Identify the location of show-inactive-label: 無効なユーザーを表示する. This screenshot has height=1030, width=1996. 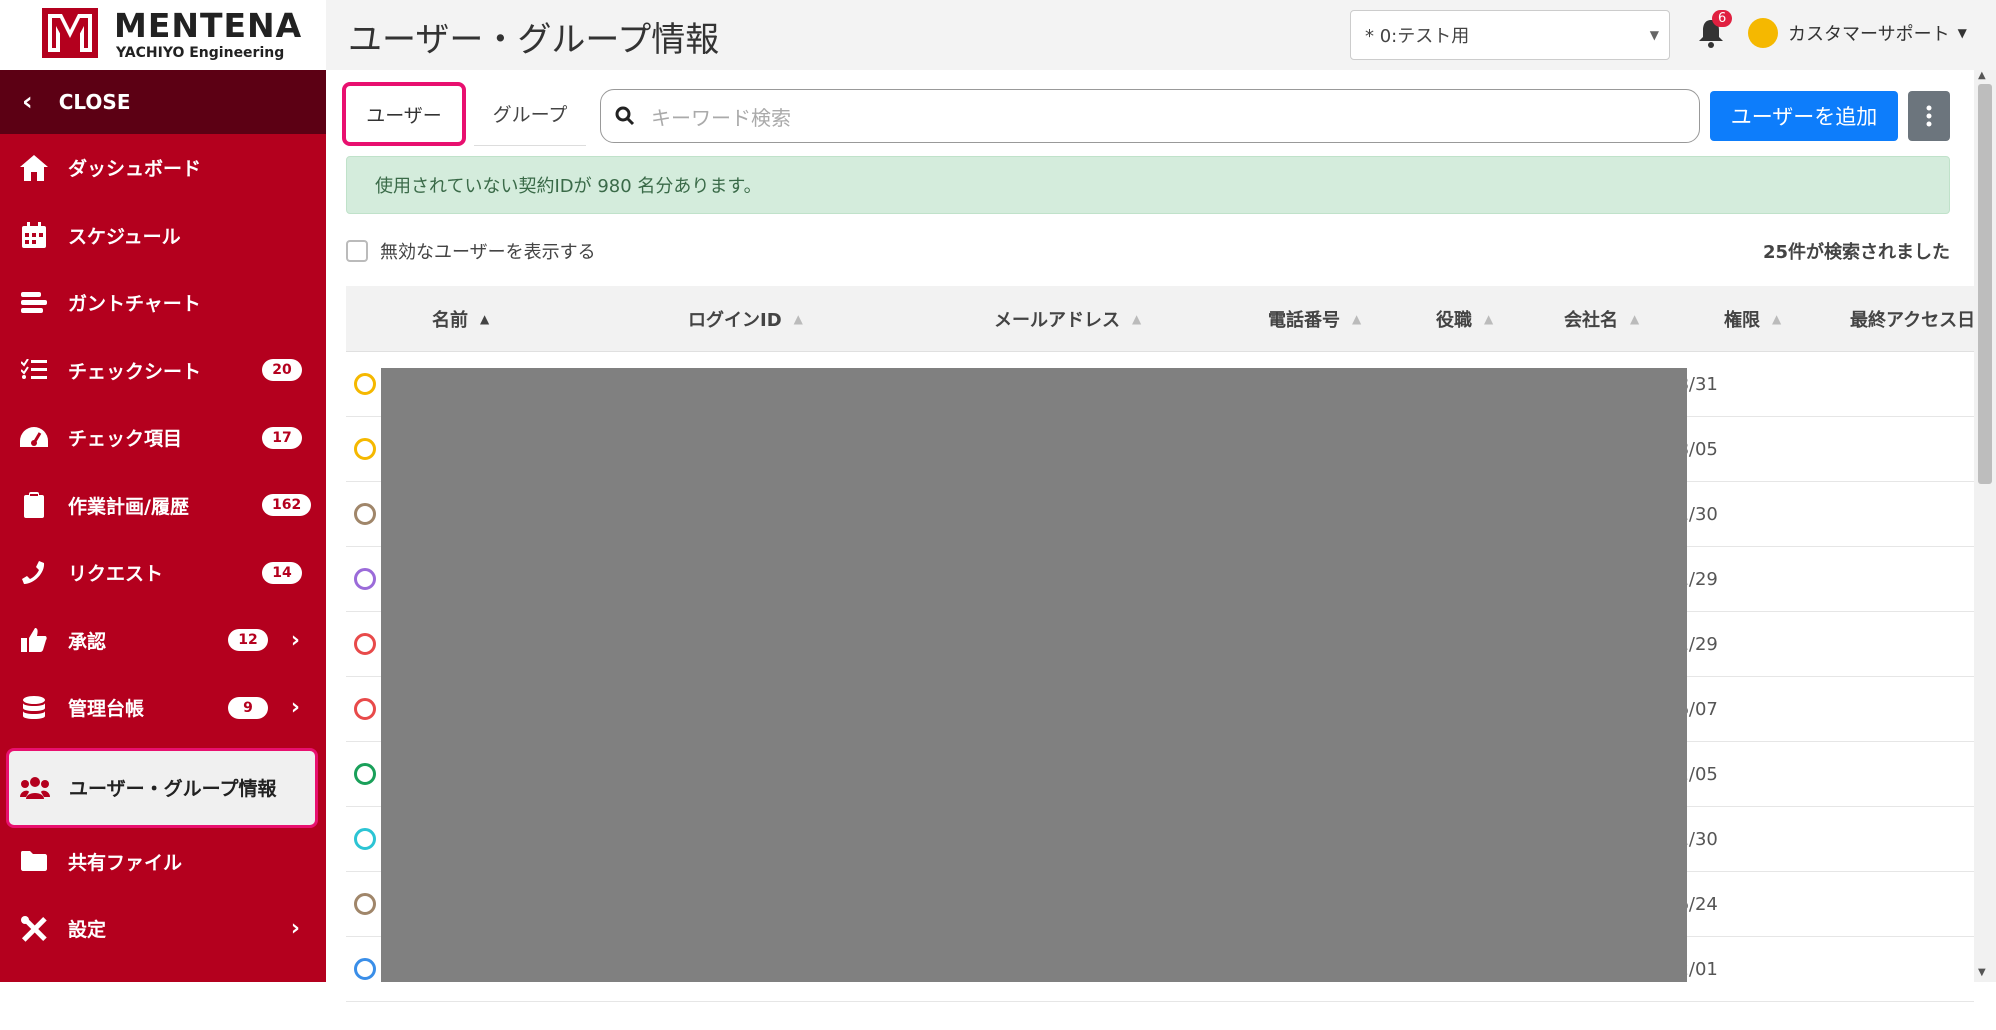
(488, 251).